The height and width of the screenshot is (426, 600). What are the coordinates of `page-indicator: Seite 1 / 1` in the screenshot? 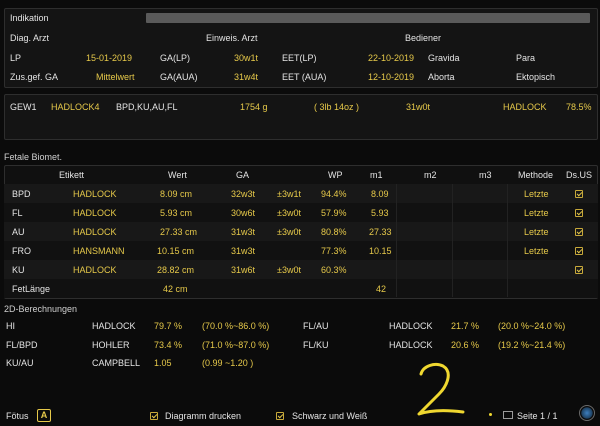 It's located at (537, 416).